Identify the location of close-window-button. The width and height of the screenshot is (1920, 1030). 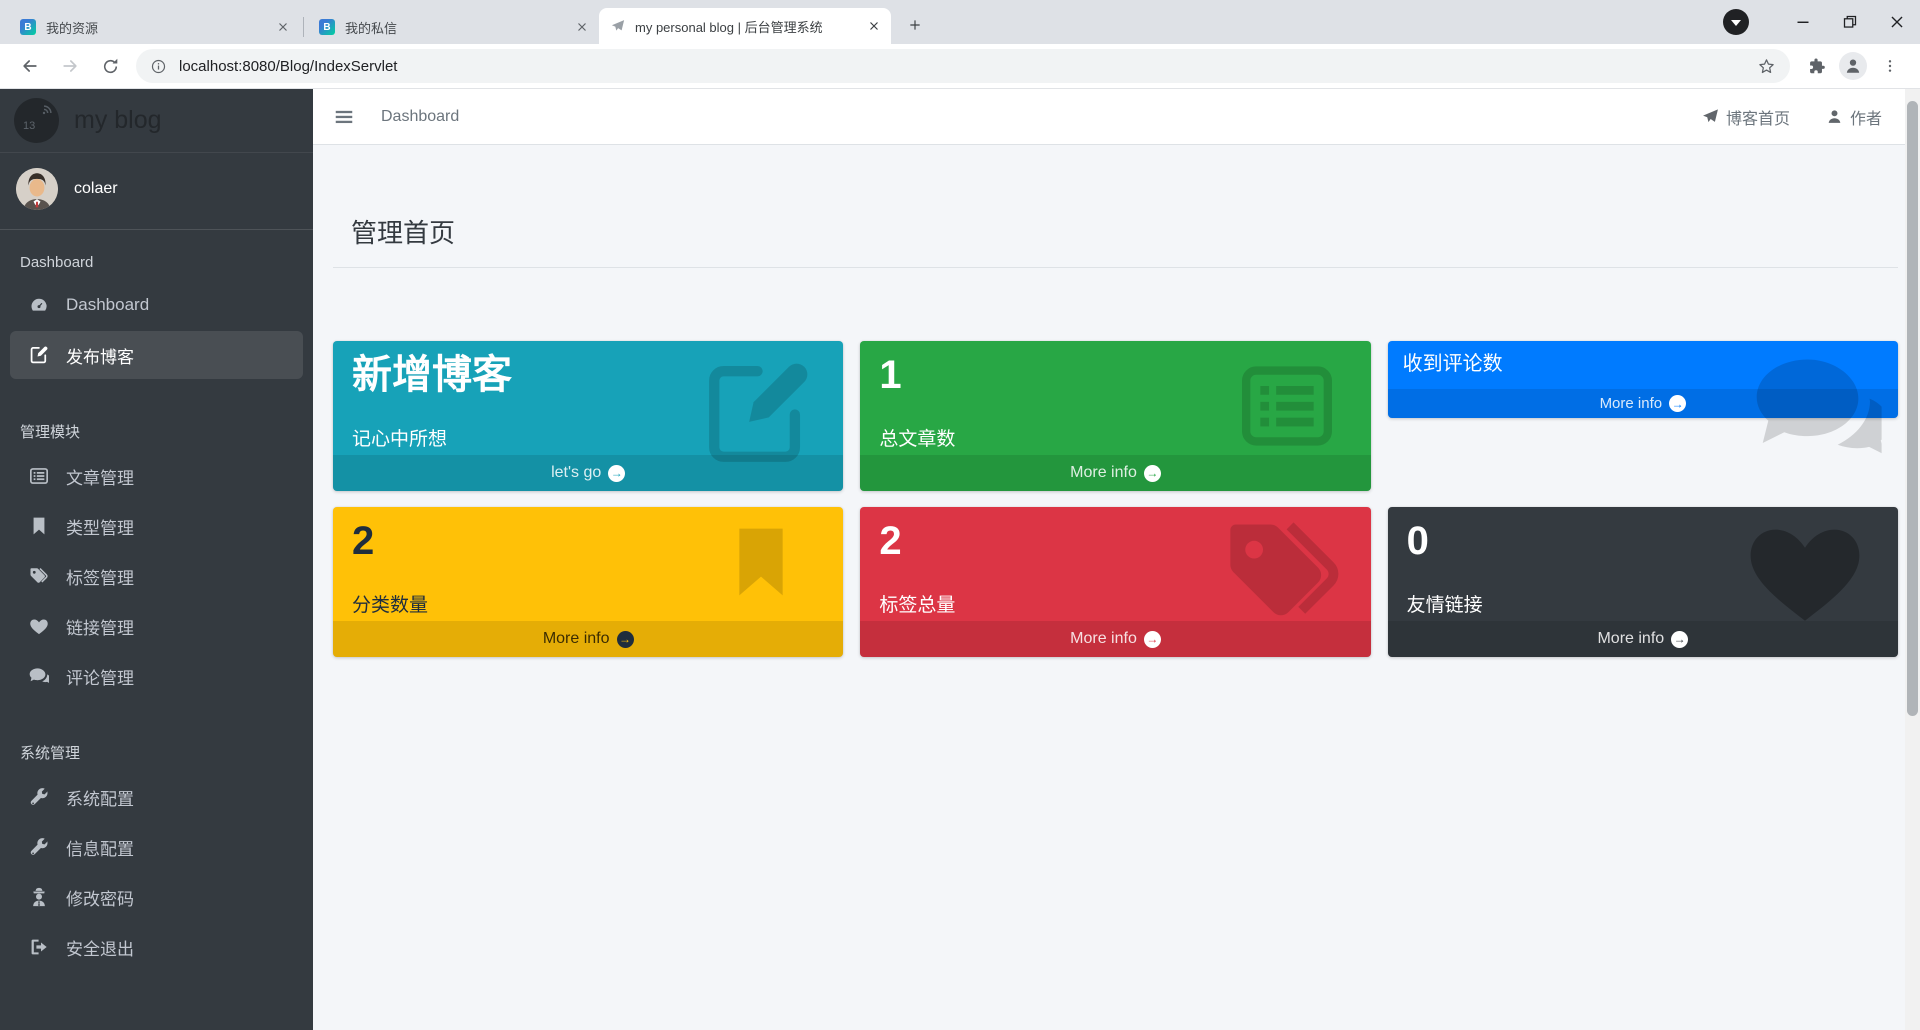
(1896, 22).